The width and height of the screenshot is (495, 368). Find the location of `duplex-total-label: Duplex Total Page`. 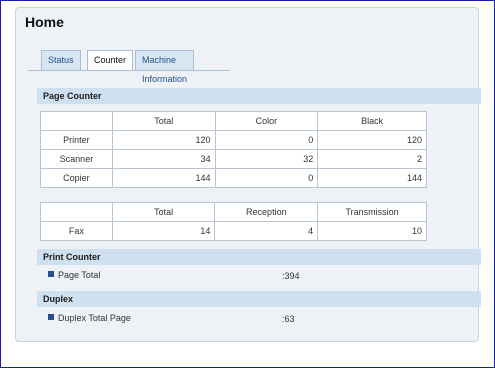

duplex-total-label: Duplex Total Page is located at coordinates (94, 318).